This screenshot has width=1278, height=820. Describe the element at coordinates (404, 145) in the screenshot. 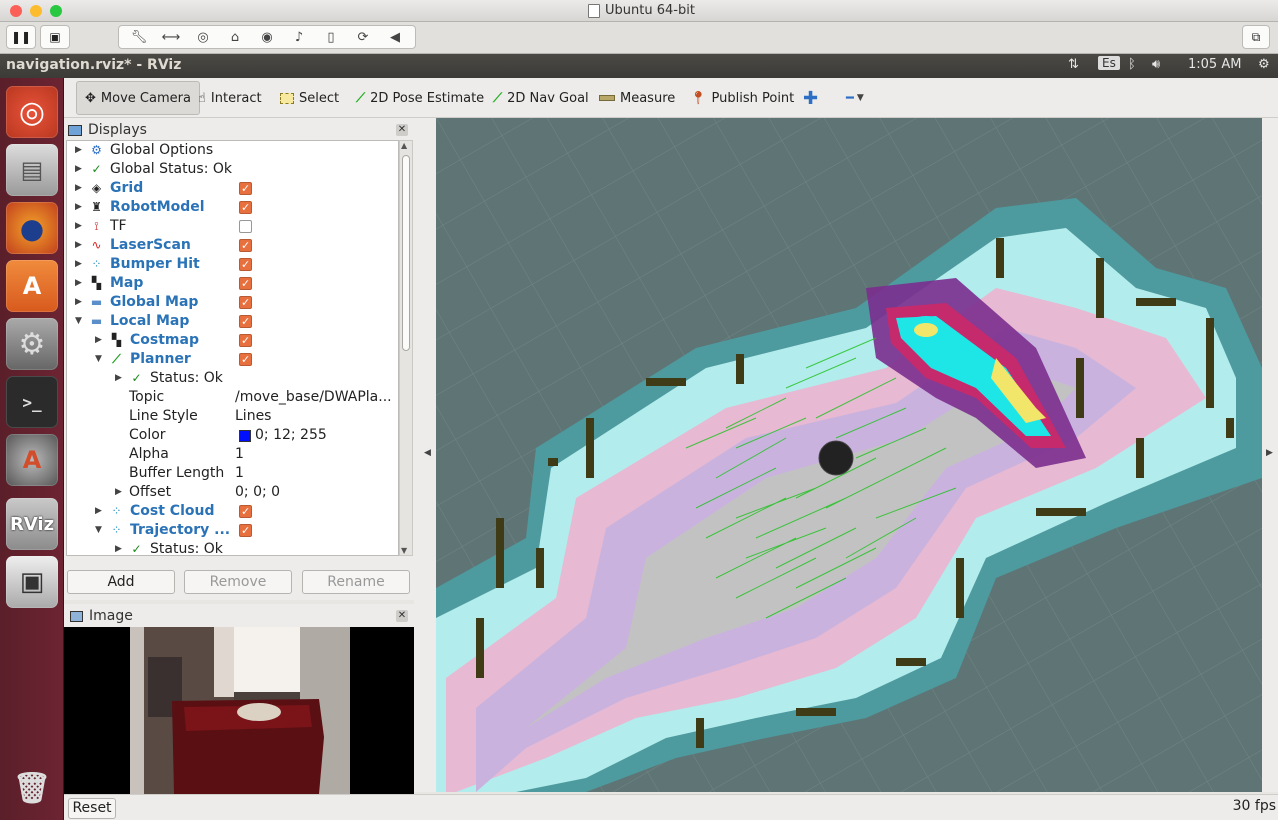

I see `scroll-up-icon: ▲` at that location.